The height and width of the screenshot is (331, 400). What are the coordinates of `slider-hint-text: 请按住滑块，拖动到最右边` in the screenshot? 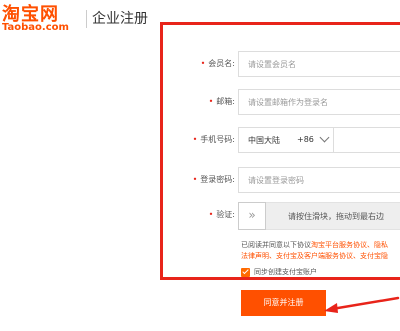 It's located at (336, 216).